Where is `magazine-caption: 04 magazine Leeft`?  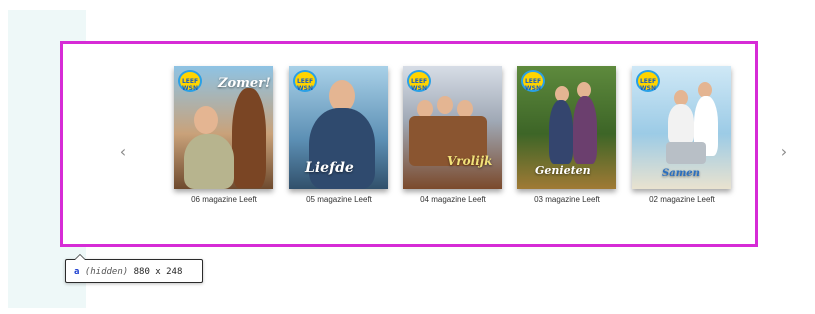 magazine-caption: 04 magazine Leeft is located at coordinates (453, 199).